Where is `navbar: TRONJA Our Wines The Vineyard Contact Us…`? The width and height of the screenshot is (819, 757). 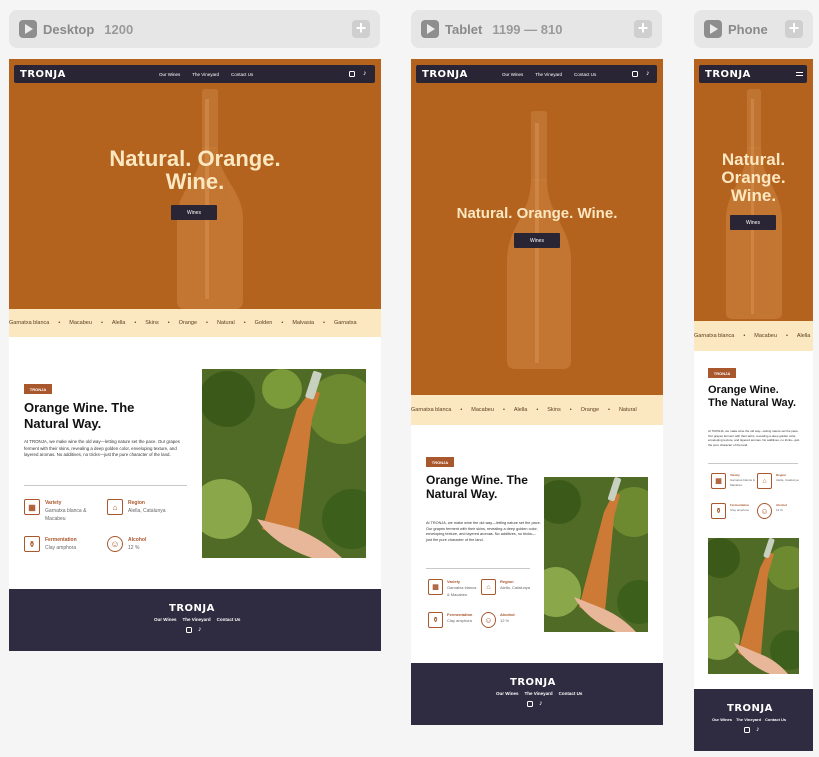 navbar: TRONJA Our Wines The Vineyard Contact Us… is located at coordinates (194, 74).